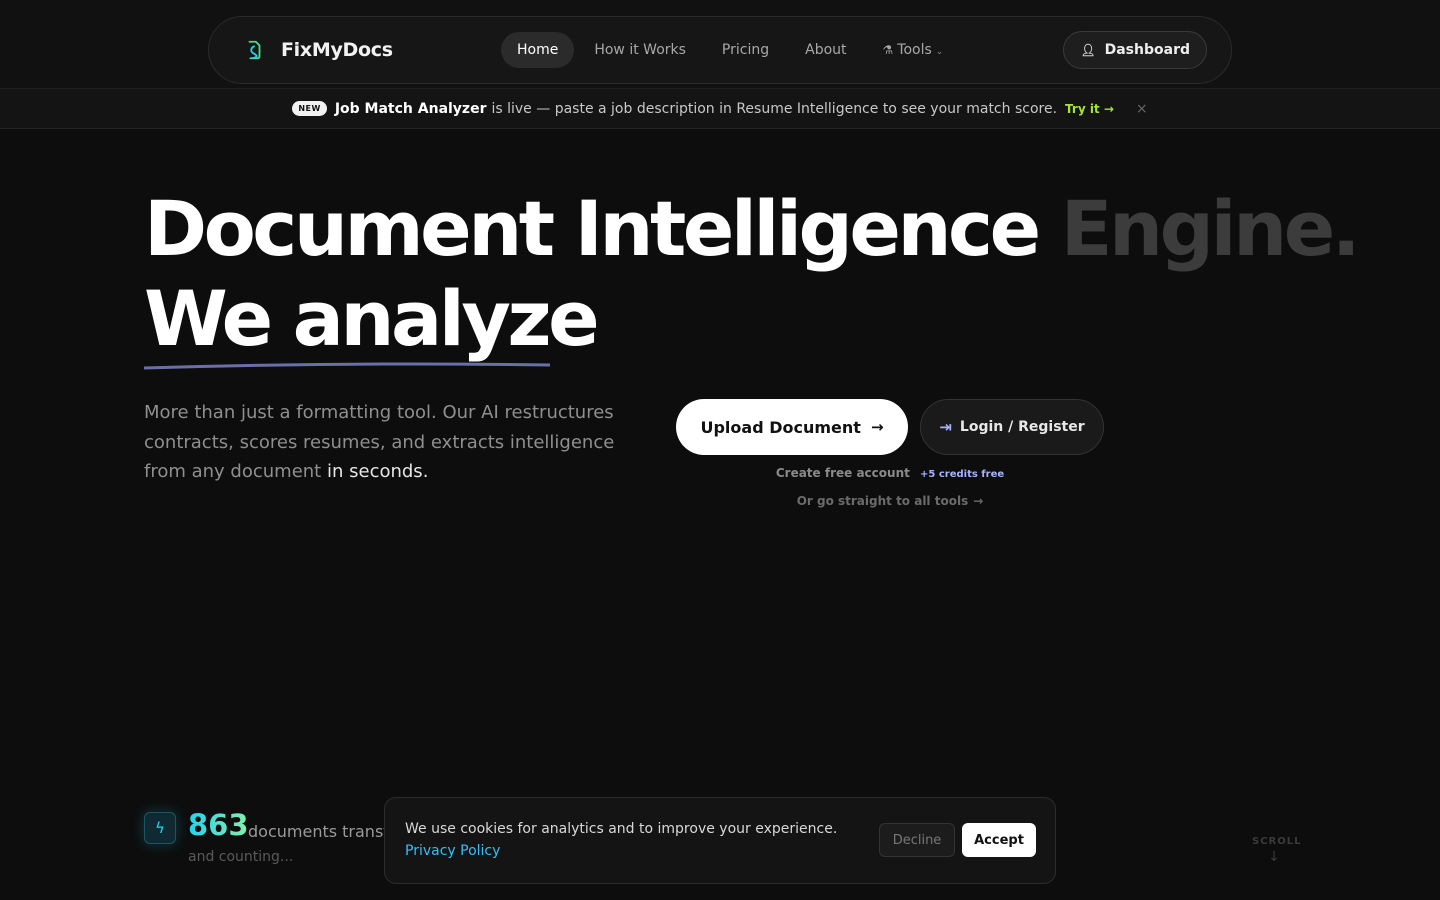 The width and height of the screenshot is (1440, 900). What do you see at coordinates (347, 366) in the screenshot?
I see `headline-underline` at bounding box center [347, 366].